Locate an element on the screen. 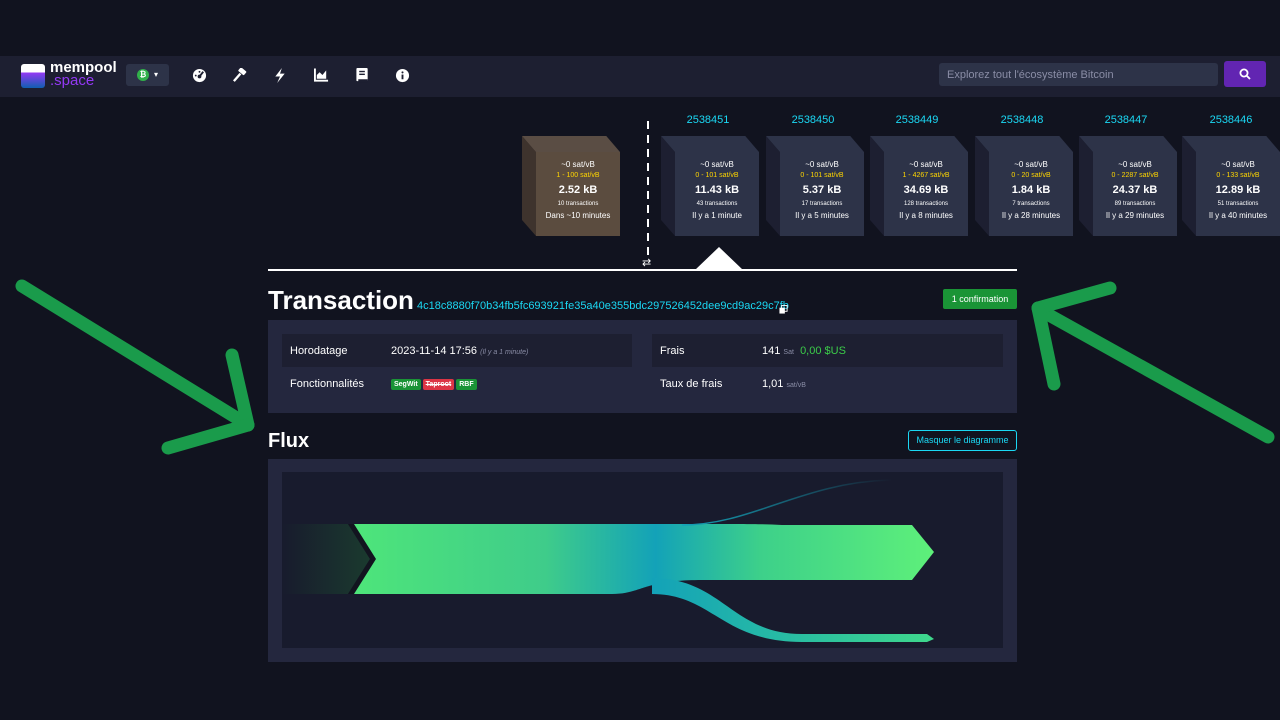 Image resolution: width=1280 pixels, height=720 pixels. fee-rate-unit: sat/vB is located at coordinates (796, 385).